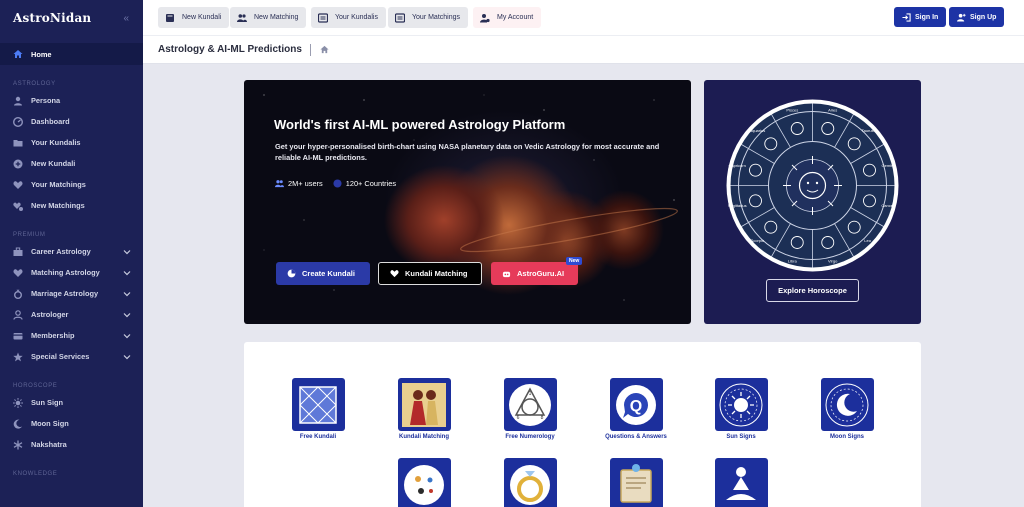 Image resolution: width=1024 pixels, height=507 pixels. I want to click on users-stat: 2M+ users, so click(299, 183).